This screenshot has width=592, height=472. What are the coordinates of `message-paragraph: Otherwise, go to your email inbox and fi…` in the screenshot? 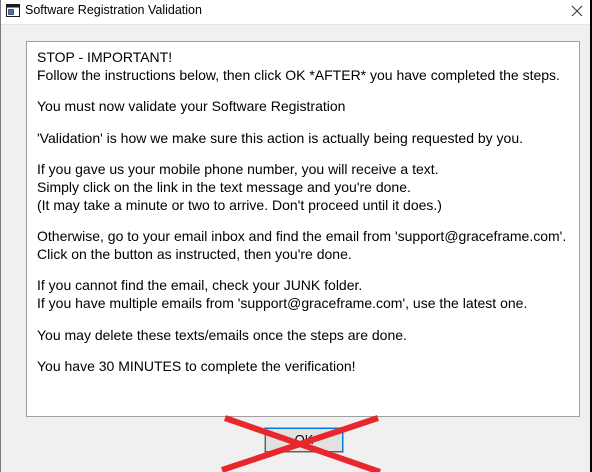 It's located at (308, 245).